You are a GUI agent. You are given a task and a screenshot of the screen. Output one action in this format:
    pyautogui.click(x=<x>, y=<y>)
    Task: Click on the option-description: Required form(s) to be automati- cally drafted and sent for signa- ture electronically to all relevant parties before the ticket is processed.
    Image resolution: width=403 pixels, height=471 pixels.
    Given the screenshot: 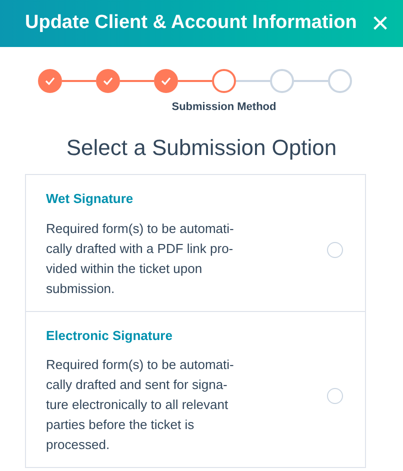 What is the action you would take?
    pyautogui.click(x=140, y=405)
    